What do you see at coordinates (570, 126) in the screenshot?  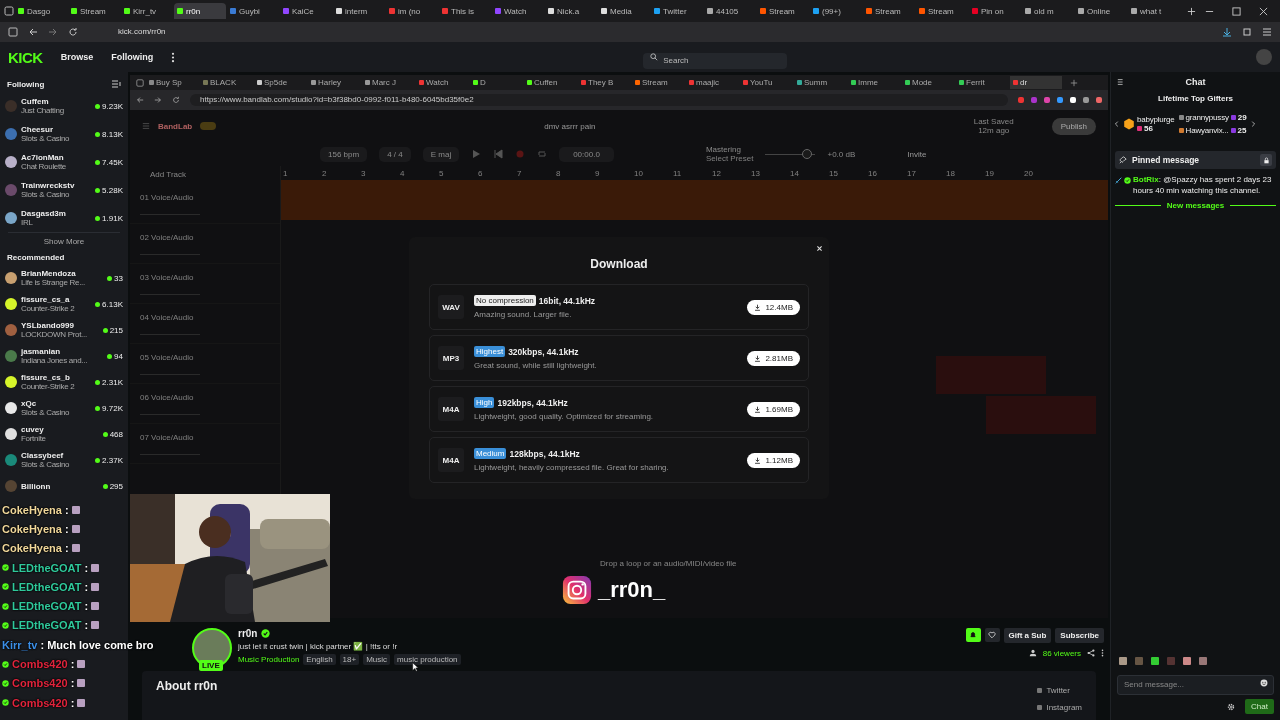 I see `project-title: dmv asrrr pain` at bounding box center [570, 126].